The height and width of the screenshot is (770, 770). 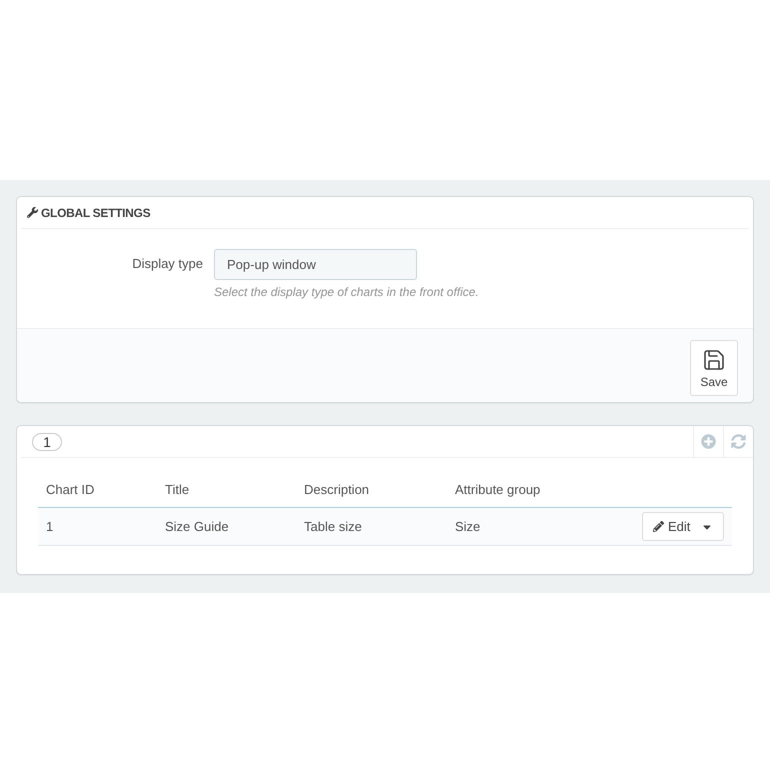 I want to click on count-badge: 1, so click(x=47, y=441).